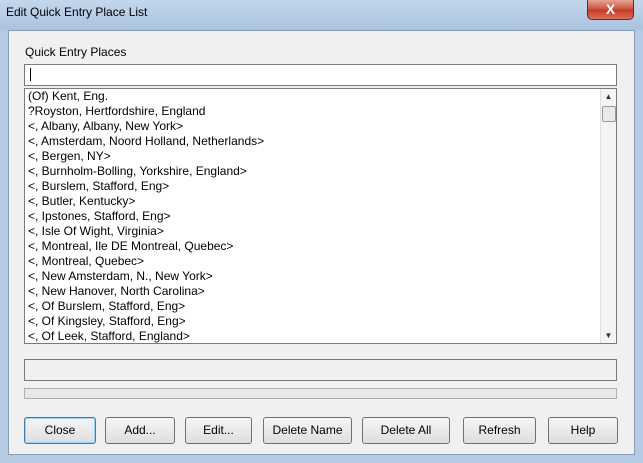 This screenshot has width=643, height=463. Describe the element at coordinates (320, 370) in the screenshot. I see `status-field` at that location.